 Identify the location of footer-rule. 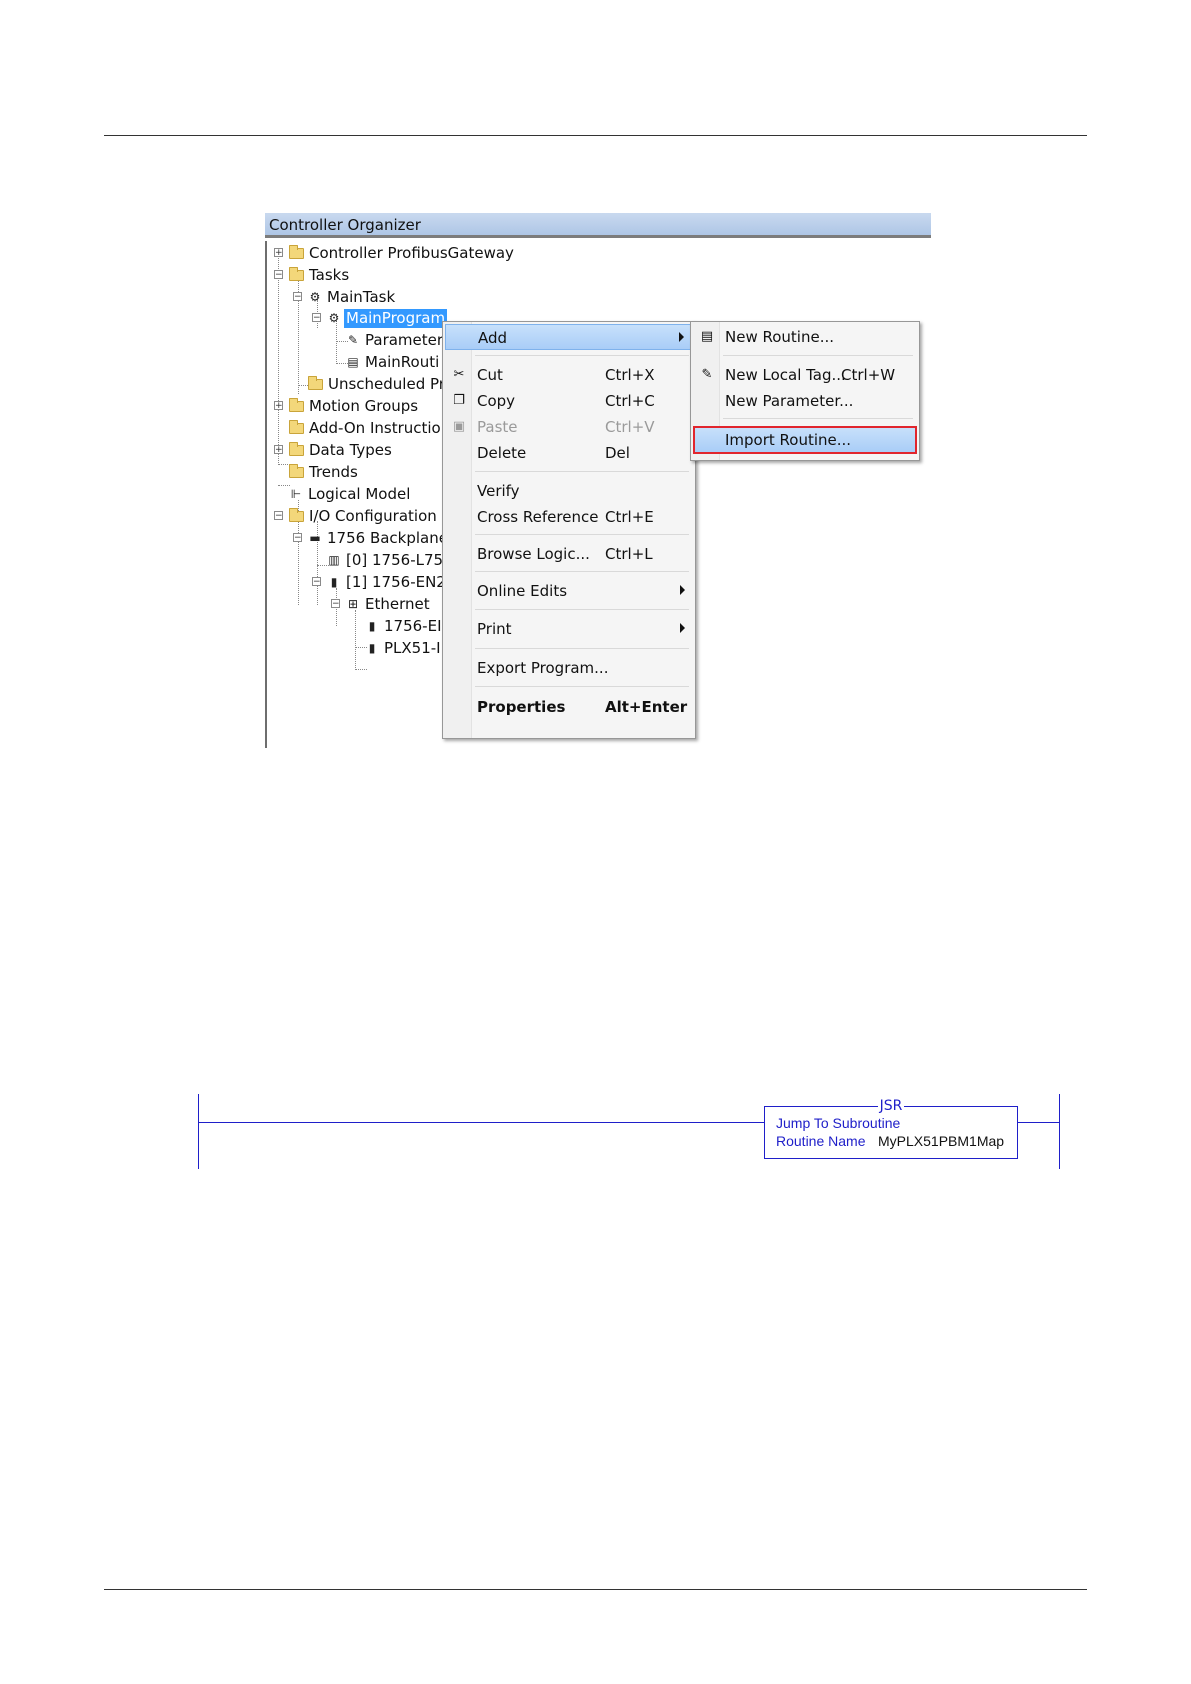
(595, 1589).